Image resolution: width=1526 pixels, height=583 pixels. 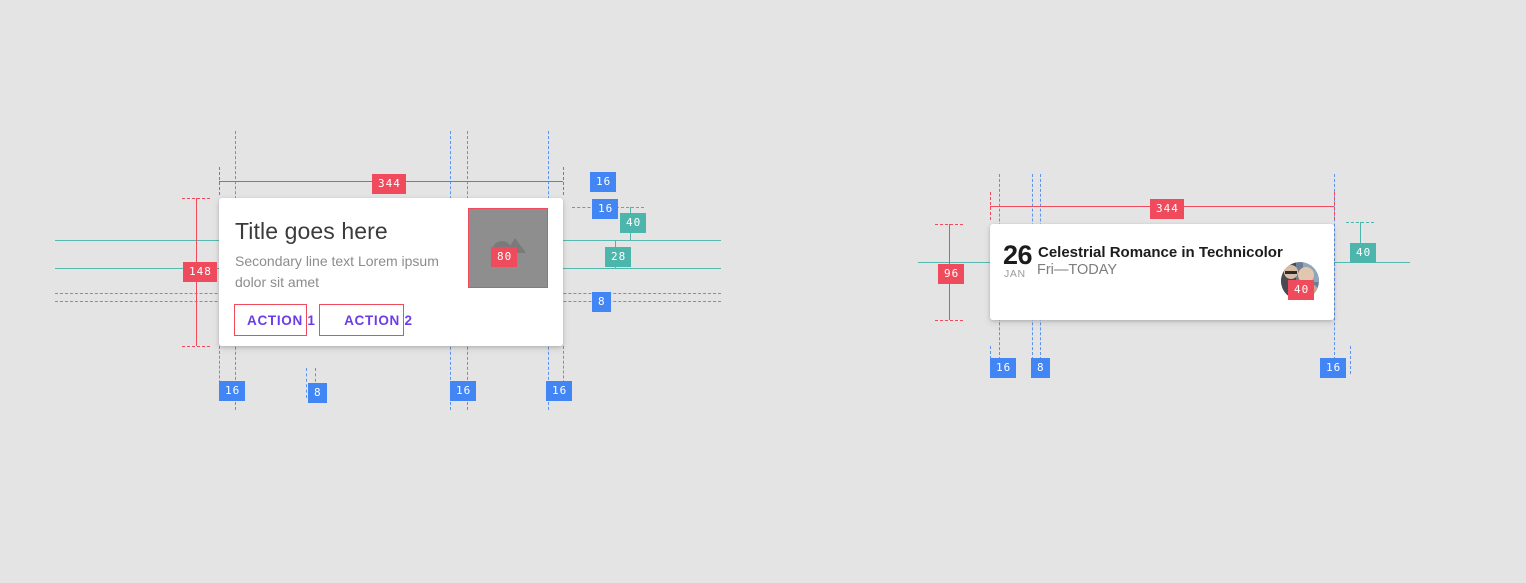 I want to click on redline-cap-right-width-end, so click(x=1334, y=206).